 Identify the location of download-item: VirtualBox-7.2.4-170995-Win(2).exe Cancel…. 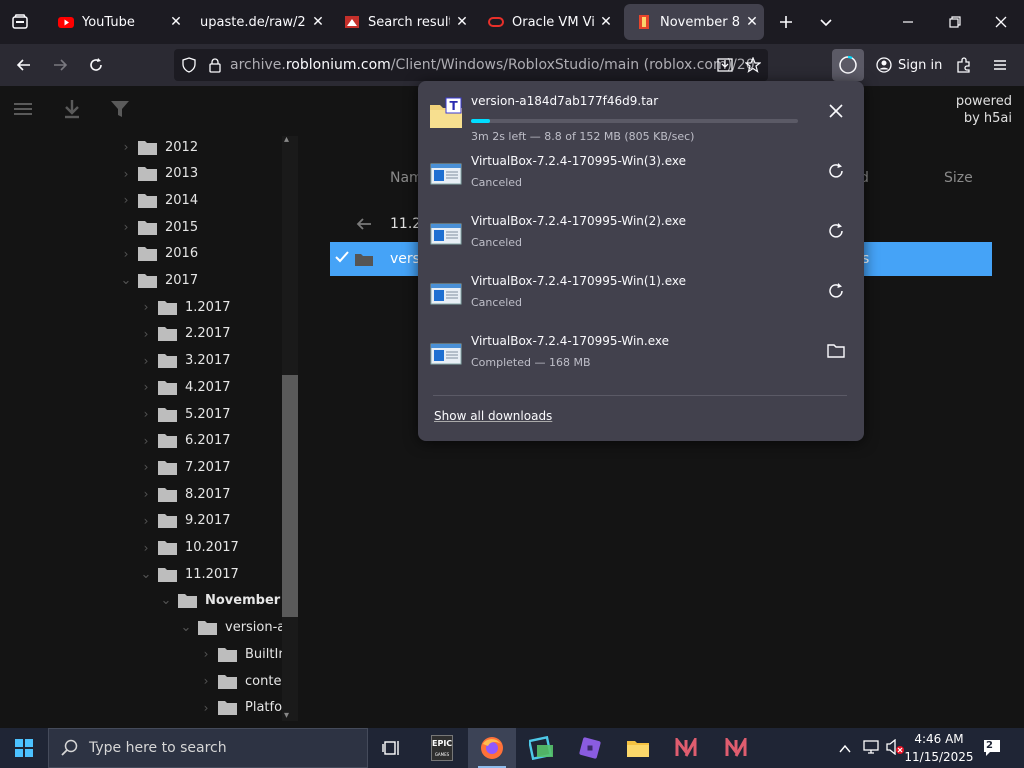
(641, 233).